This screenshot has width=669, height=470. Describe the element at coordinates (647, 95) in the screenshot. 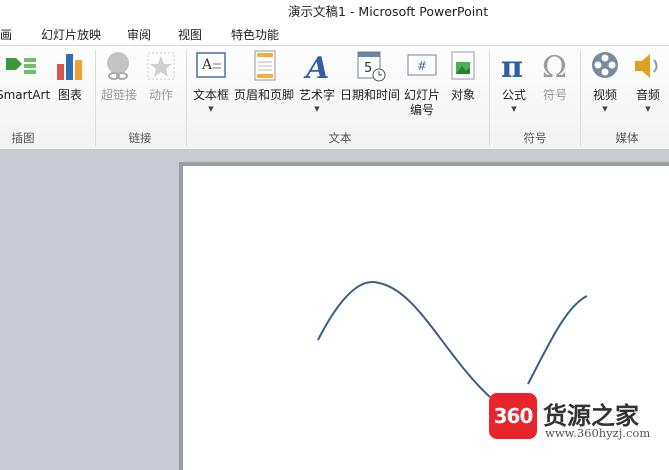

I see `audio-label: 音频` at that location.